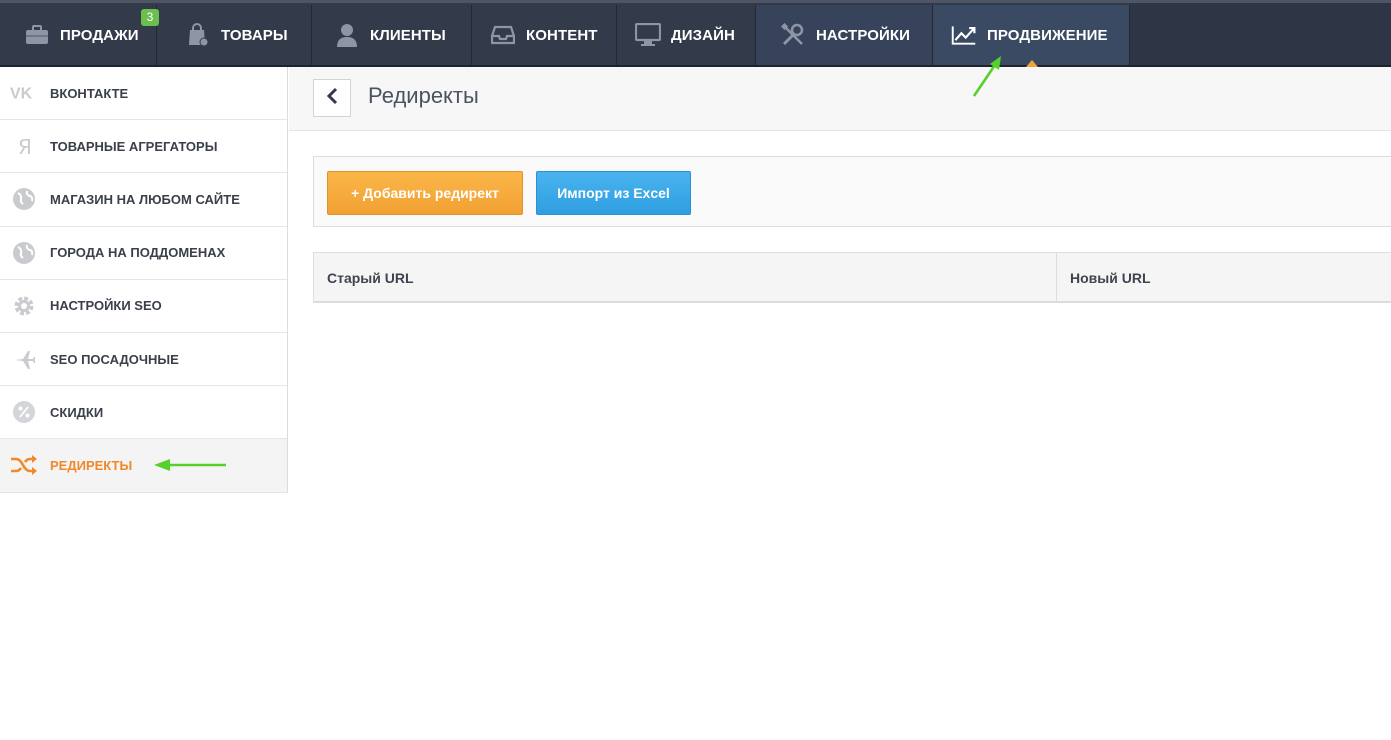 This screenshot has height=740, width=1391. Describe the element at coordinates (134, 146) in the screenshot. I see `sidebar-item-label: ТОВАРНЫЕ АГРЕГАТОРЫ` at that location.